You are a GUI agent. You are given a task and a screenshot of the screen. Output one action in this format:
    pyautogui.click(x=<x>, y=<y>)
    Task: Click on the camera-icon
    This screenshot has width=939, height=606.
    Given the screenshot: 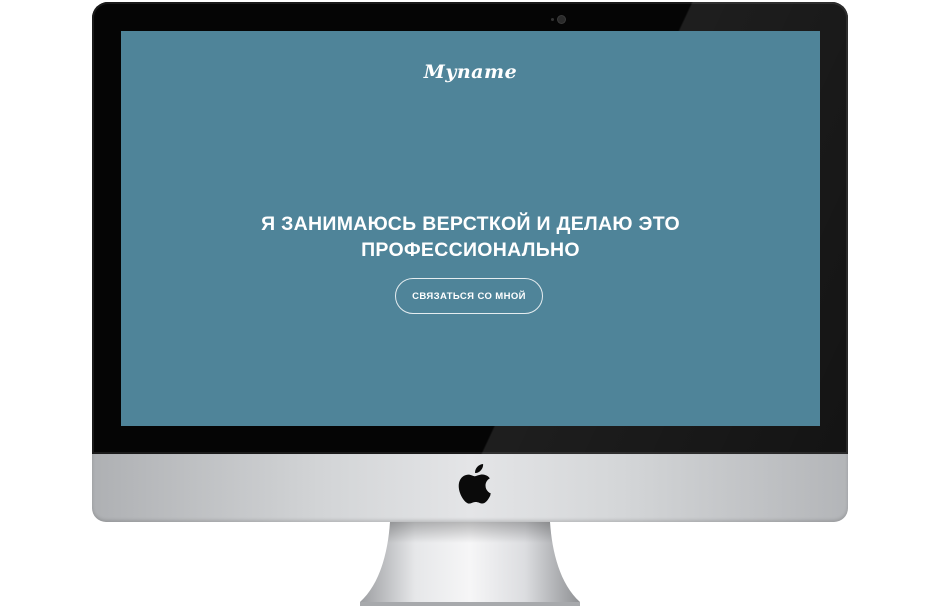 What is the action you would take?
    pyautogui.click(x=561, y=19)
    